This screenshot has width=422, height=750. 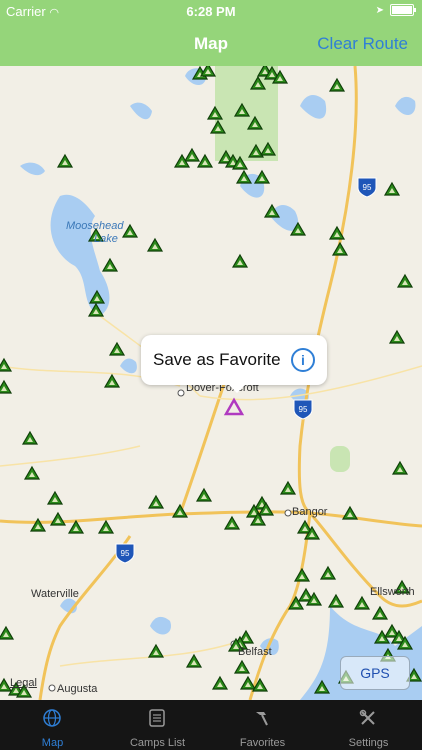 I want to click on tab-label: Settings, so click(x=368, y=743).